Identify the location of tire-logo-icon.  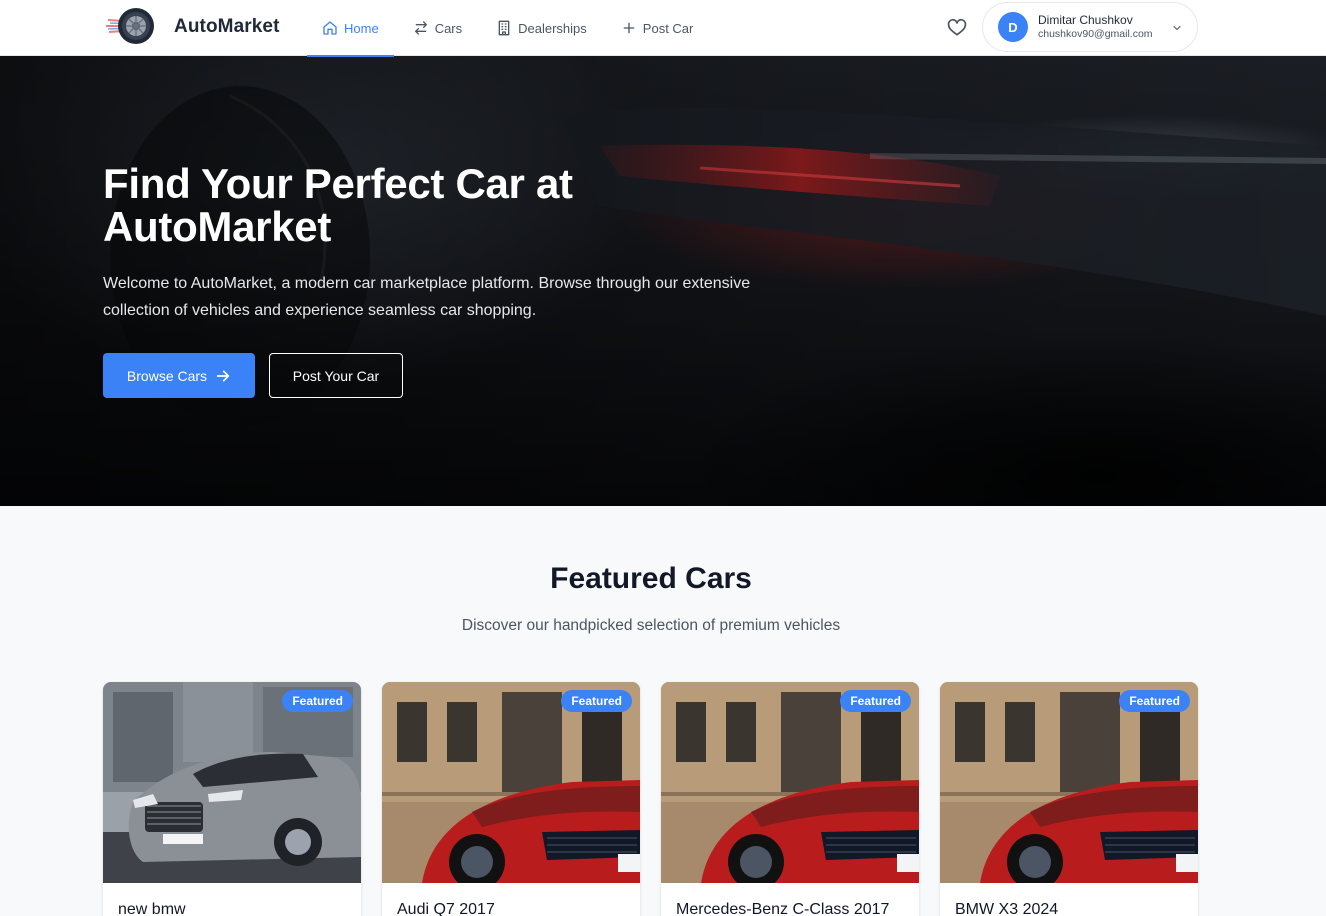
(131, 27).